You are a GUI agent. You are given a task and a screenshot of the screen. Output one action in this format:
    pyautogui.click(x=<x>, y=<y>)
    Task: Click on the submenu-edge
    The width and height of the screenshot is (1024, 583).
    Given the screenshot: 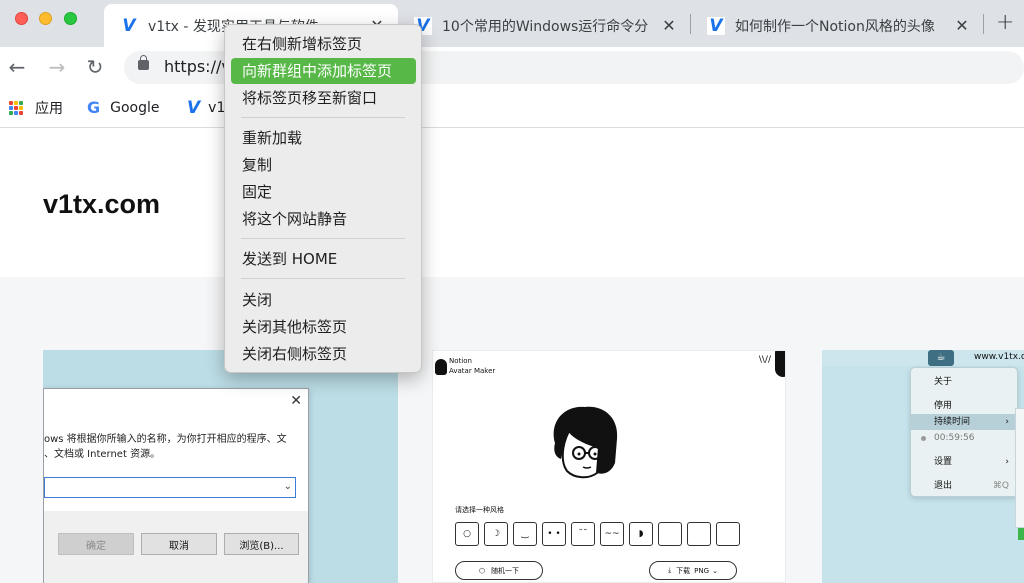 What is the action you would take?
    pyautogui.click(x=1019, y=468)
    